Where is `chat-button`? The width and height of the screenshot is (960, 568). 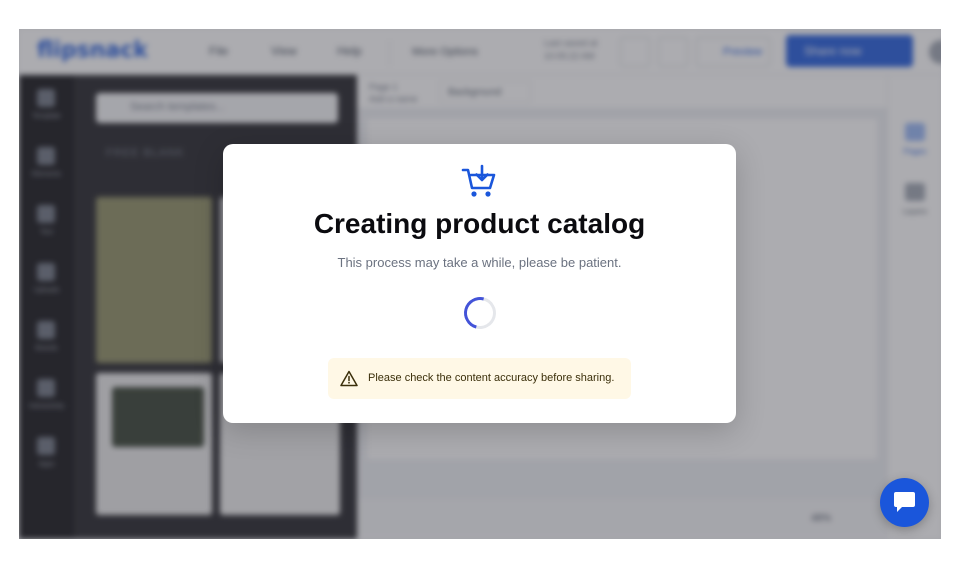 chat-button is located at coordinates (904, 502).